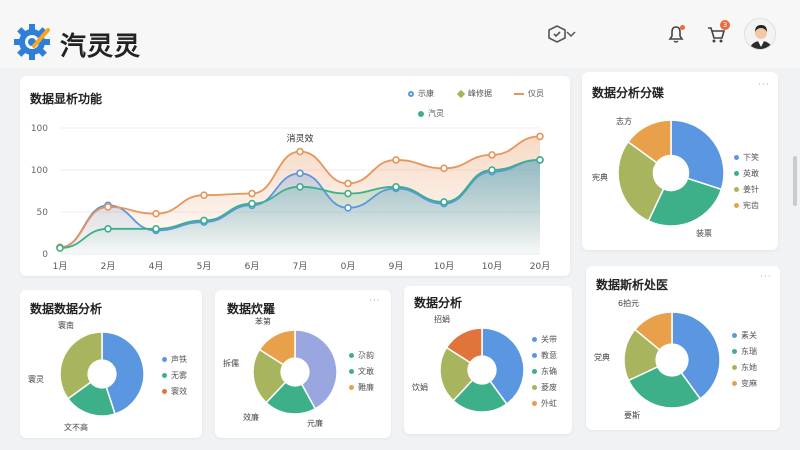 Image resolution: width=800 pixels, height=450 pixels. I want to click on chart-annotation: 消灵效, so click(299, 139).